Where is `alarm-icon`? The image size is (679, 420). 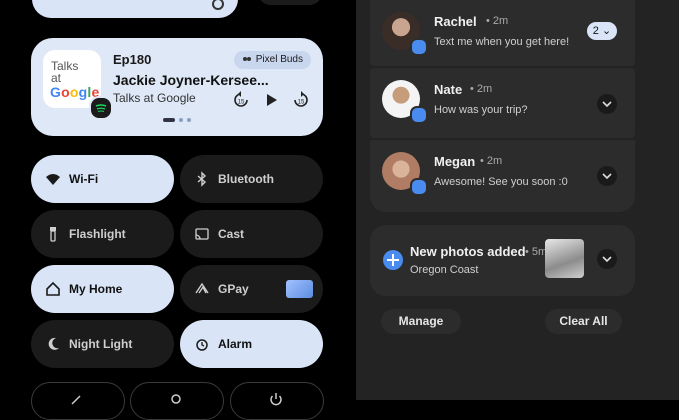 alarm-icon is located at coordinates (202, 345).